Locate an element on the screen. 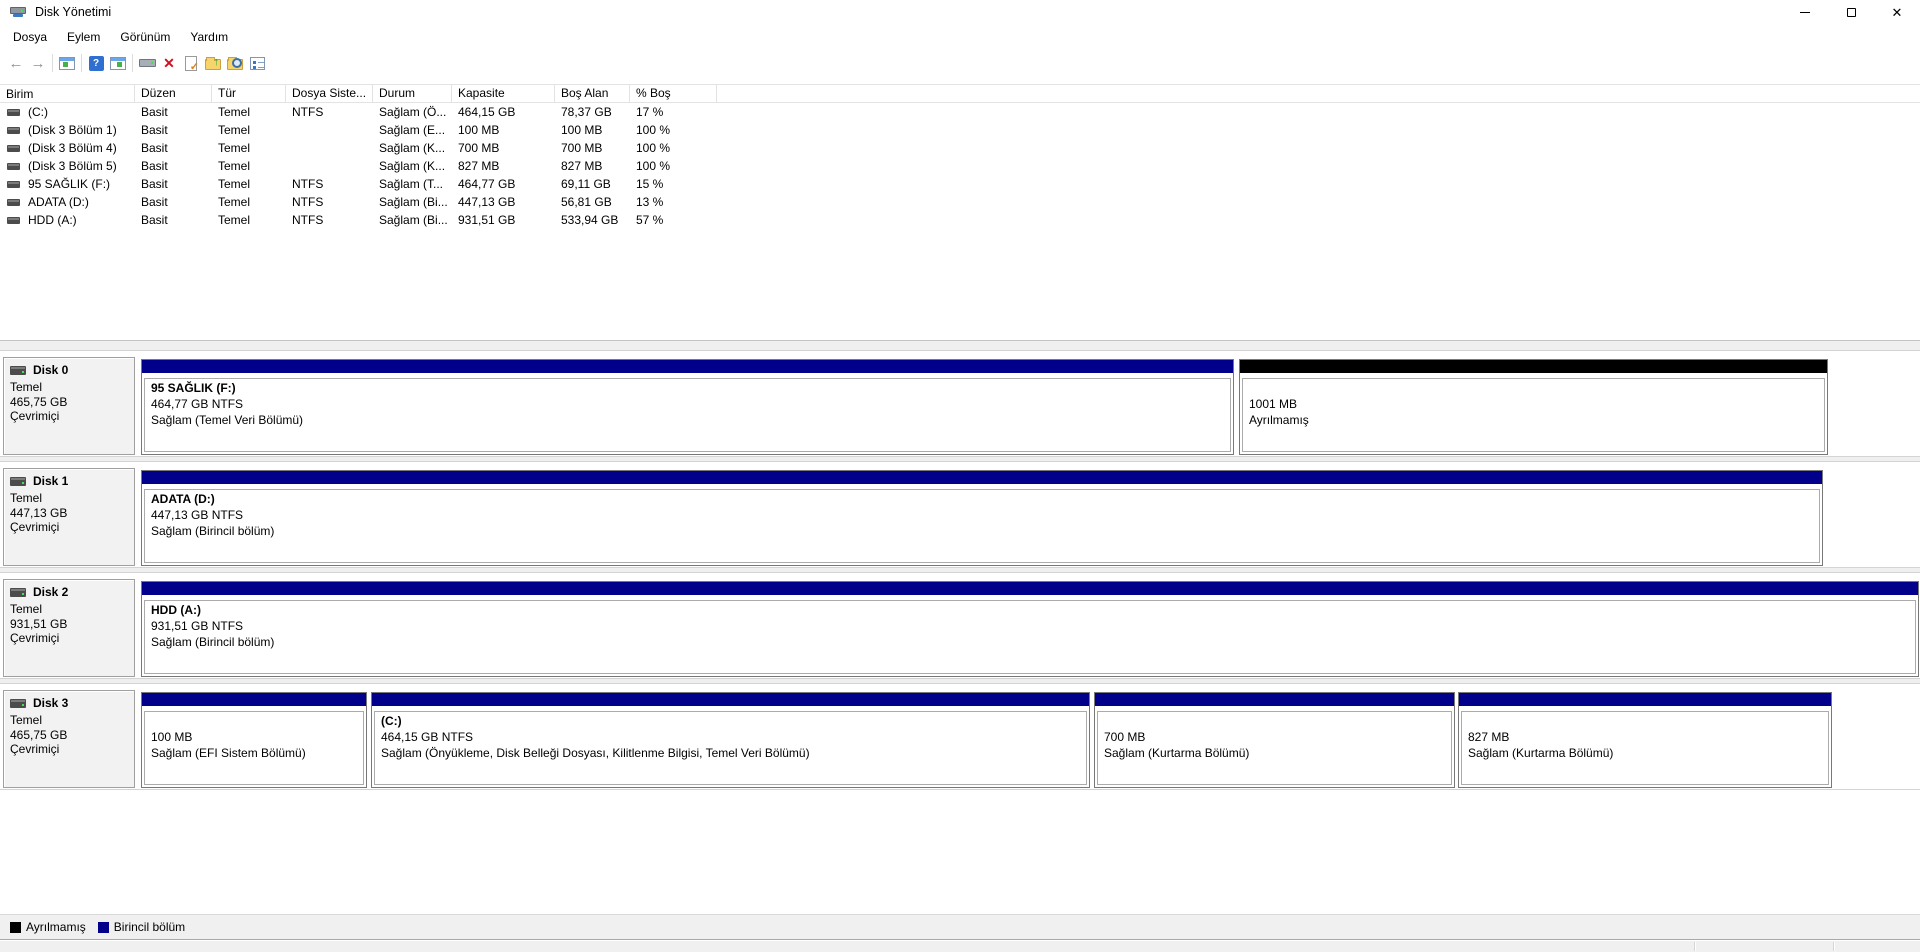  partition-efi: 100 MB Sağlam (EFI Sistem Bölümü) is located at coordinates (254, 740).